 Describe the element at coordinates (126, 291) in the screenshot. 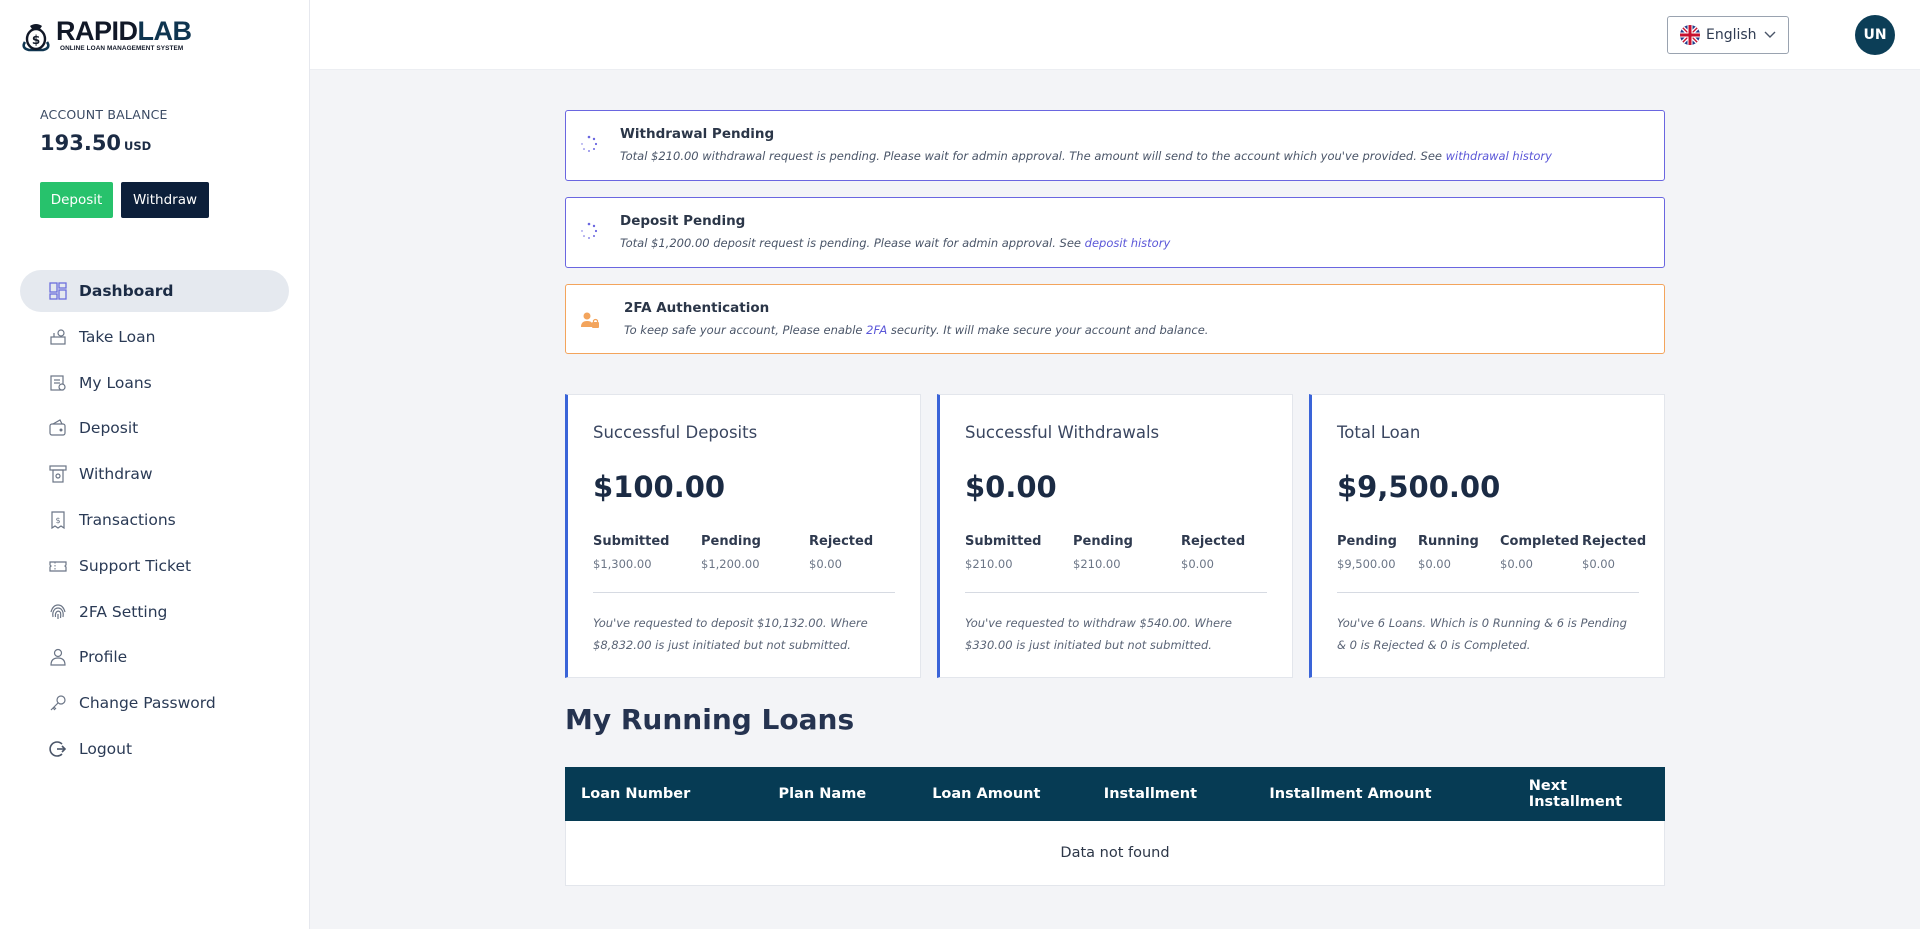

I see `sidebar-item-label: Dashboard` at that location.